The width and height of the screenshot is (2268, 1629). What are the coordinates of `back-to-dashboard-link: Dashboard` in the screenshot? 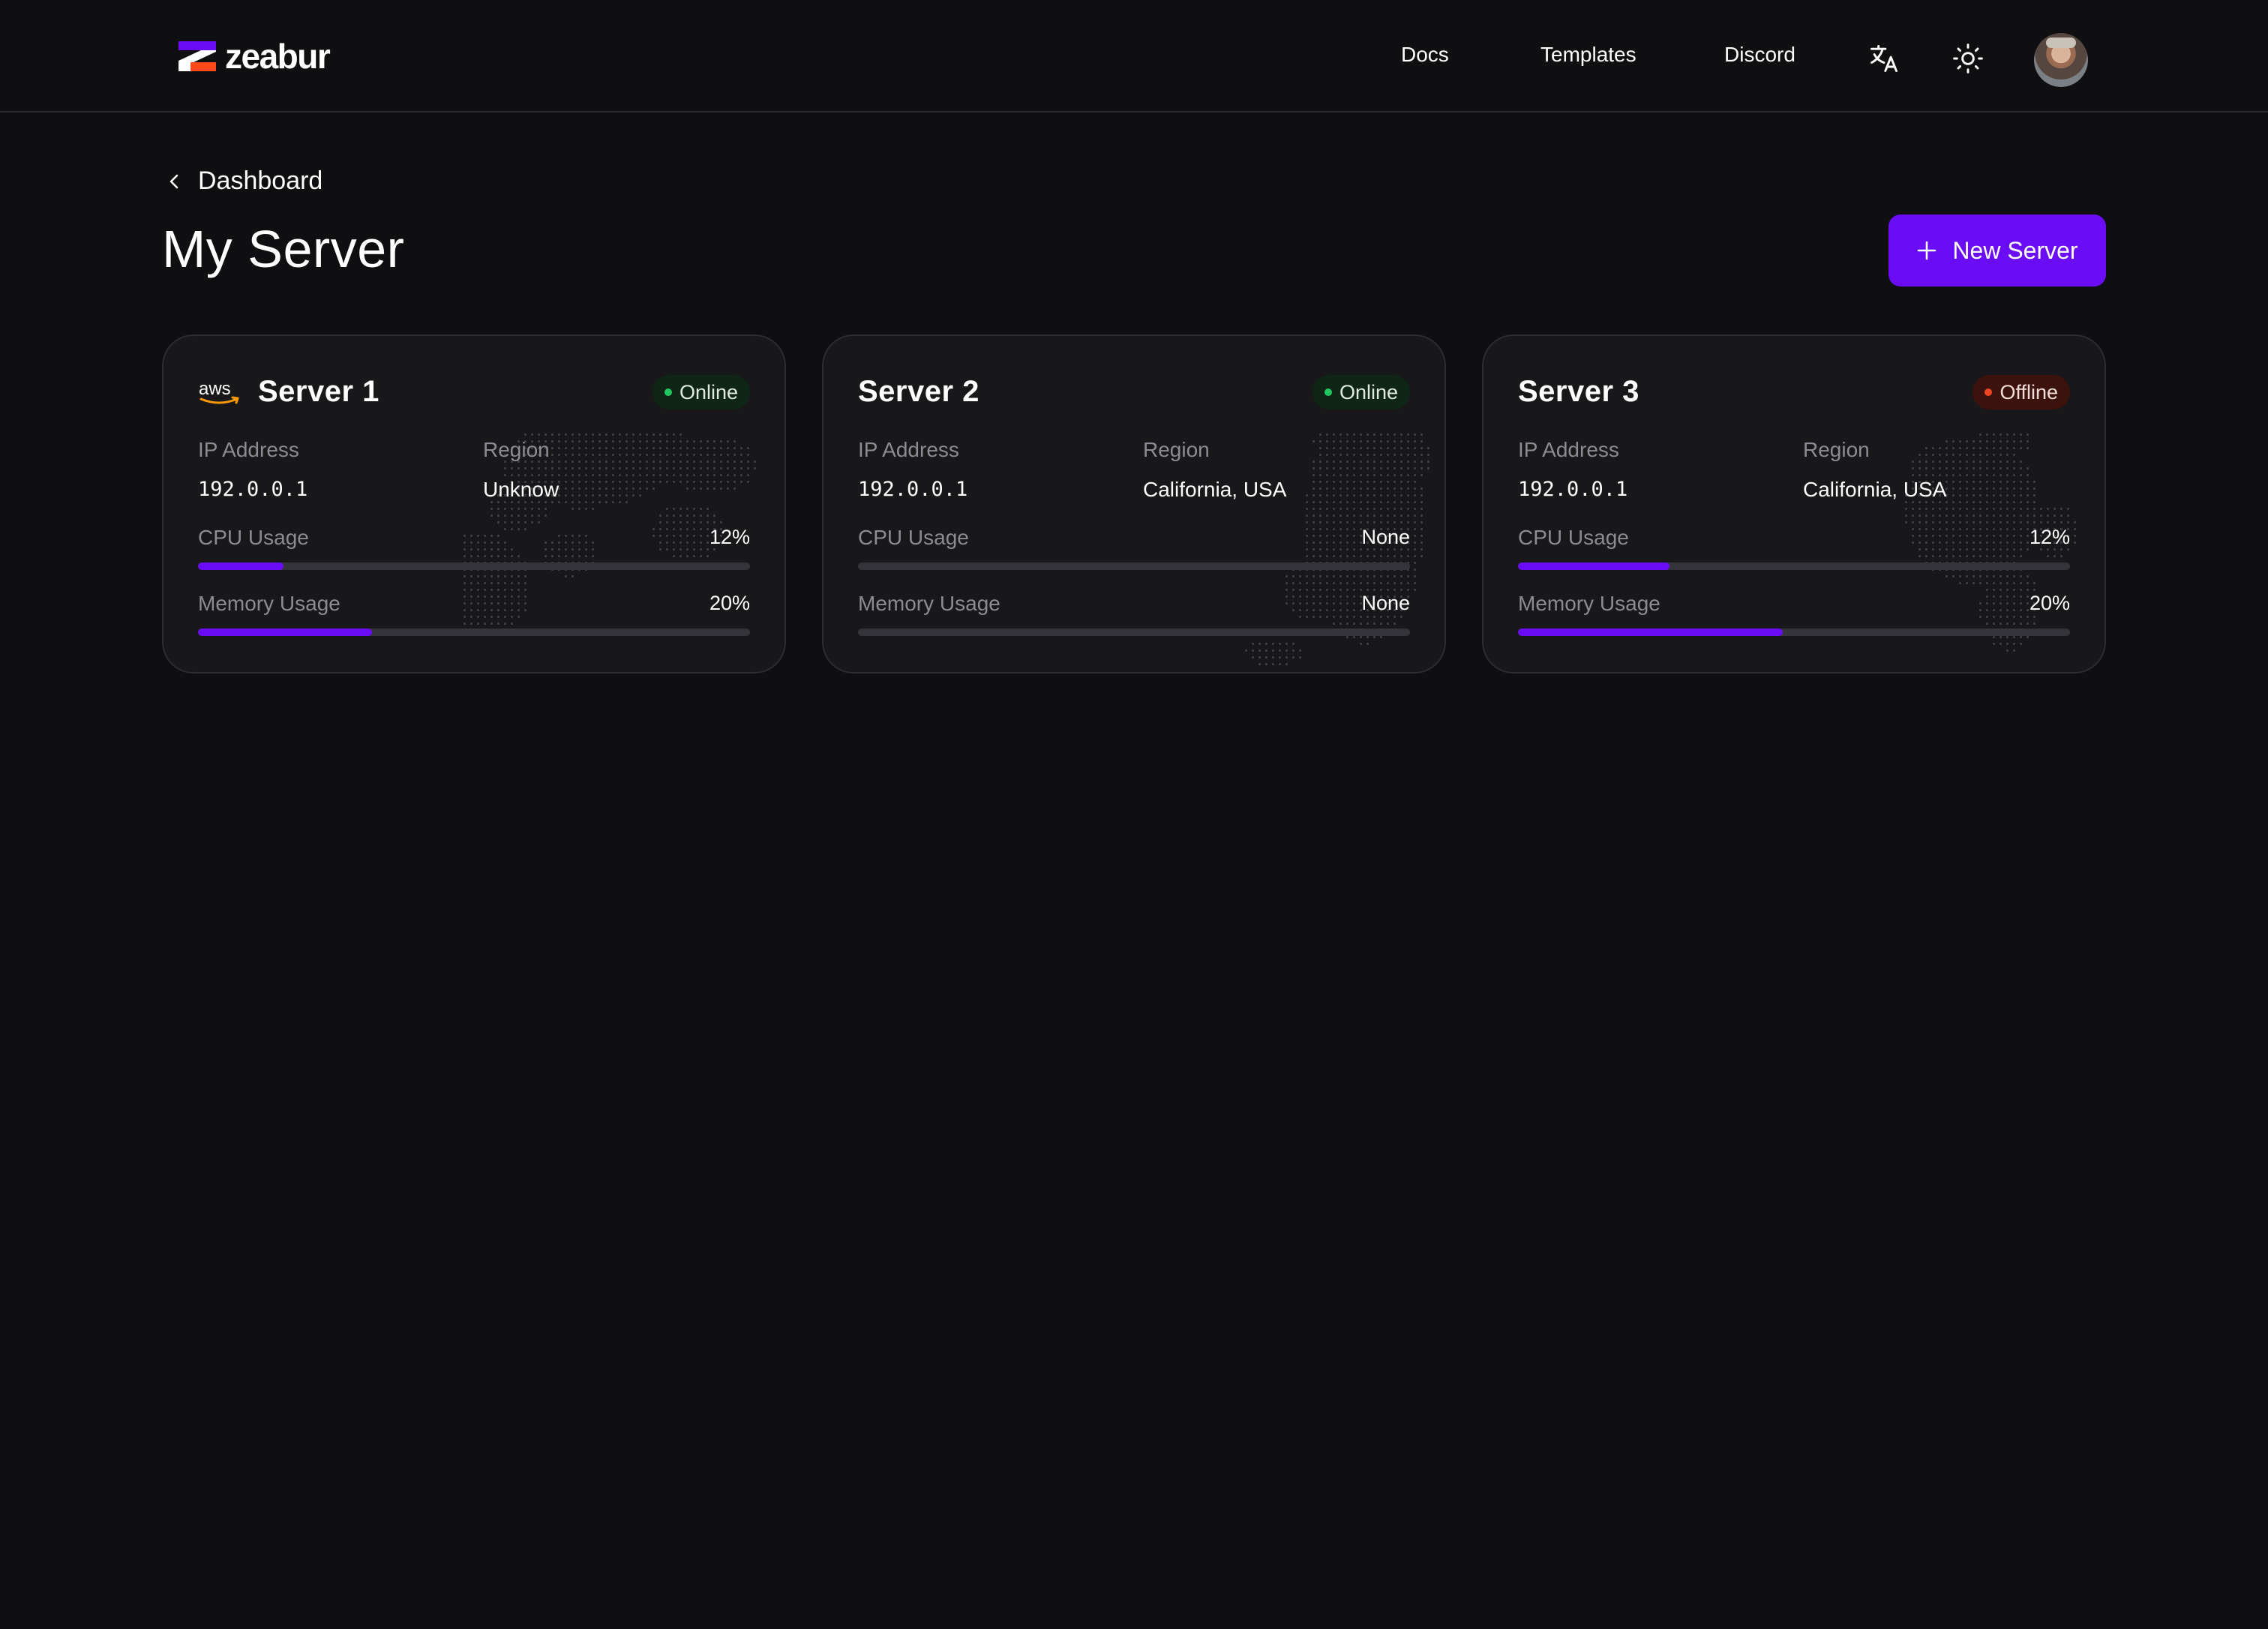 It's located at (244, 181).